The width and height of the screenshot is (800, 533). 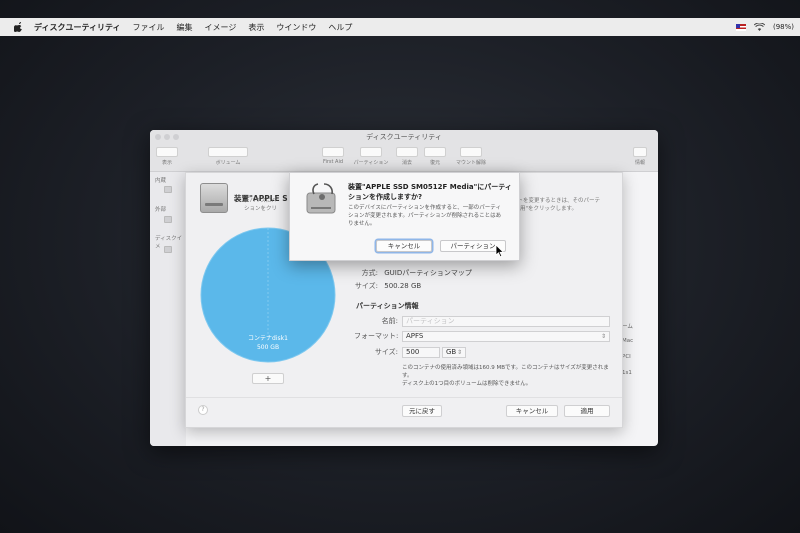 What do you see at coordinates (532, 411) in the screenshot?
I see `sheet-cancel-button: キャンセル` at bounding box center [532, 411].